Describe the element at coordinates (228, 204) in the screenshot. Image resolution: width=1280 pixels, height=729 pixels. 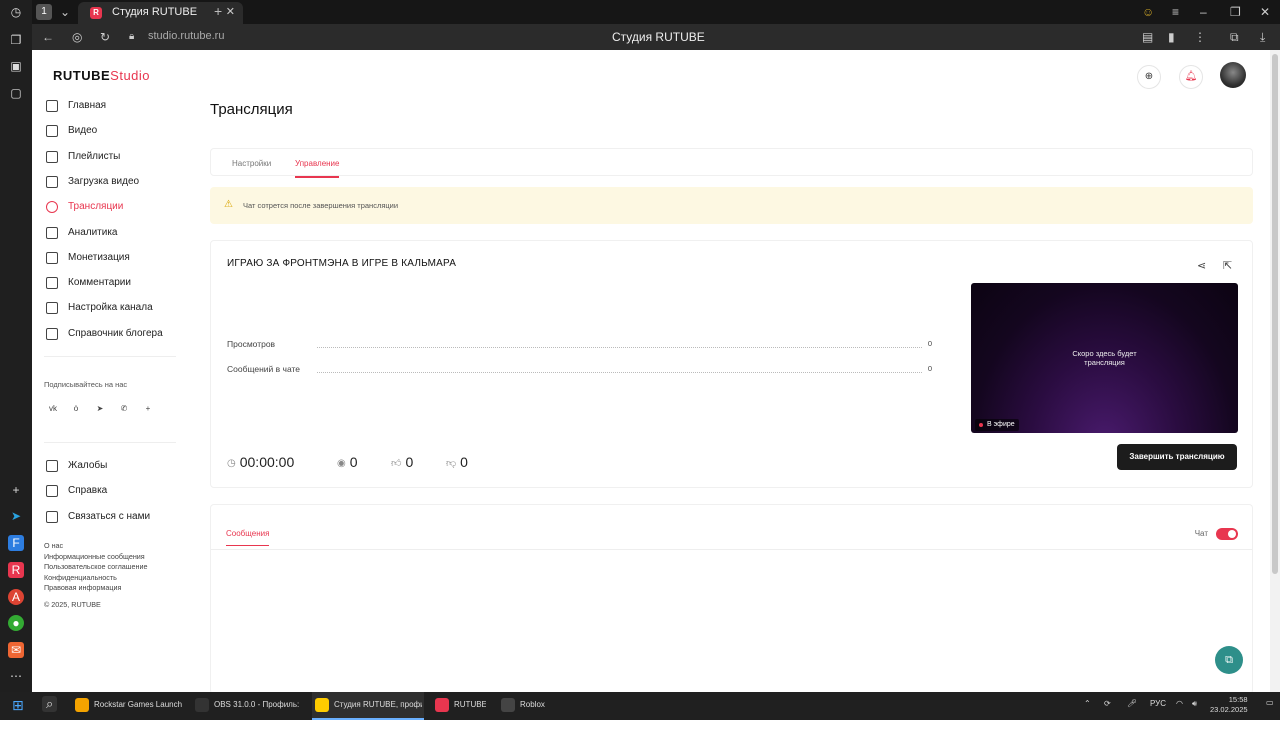
I see `warning-icon: ⚠` at that location.